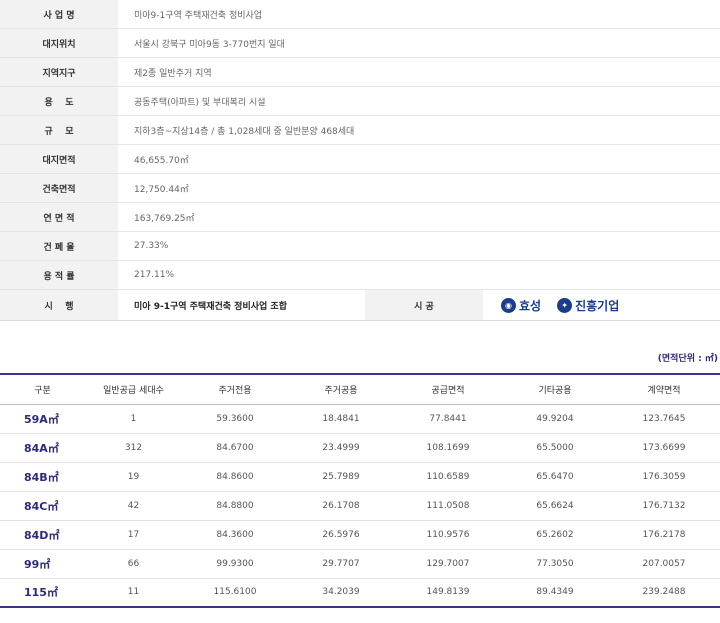  Describe the element at coordinates (687, 359) in the screenshot. I see `area-unit-note: (면적단위 : ㎡)` at that location.